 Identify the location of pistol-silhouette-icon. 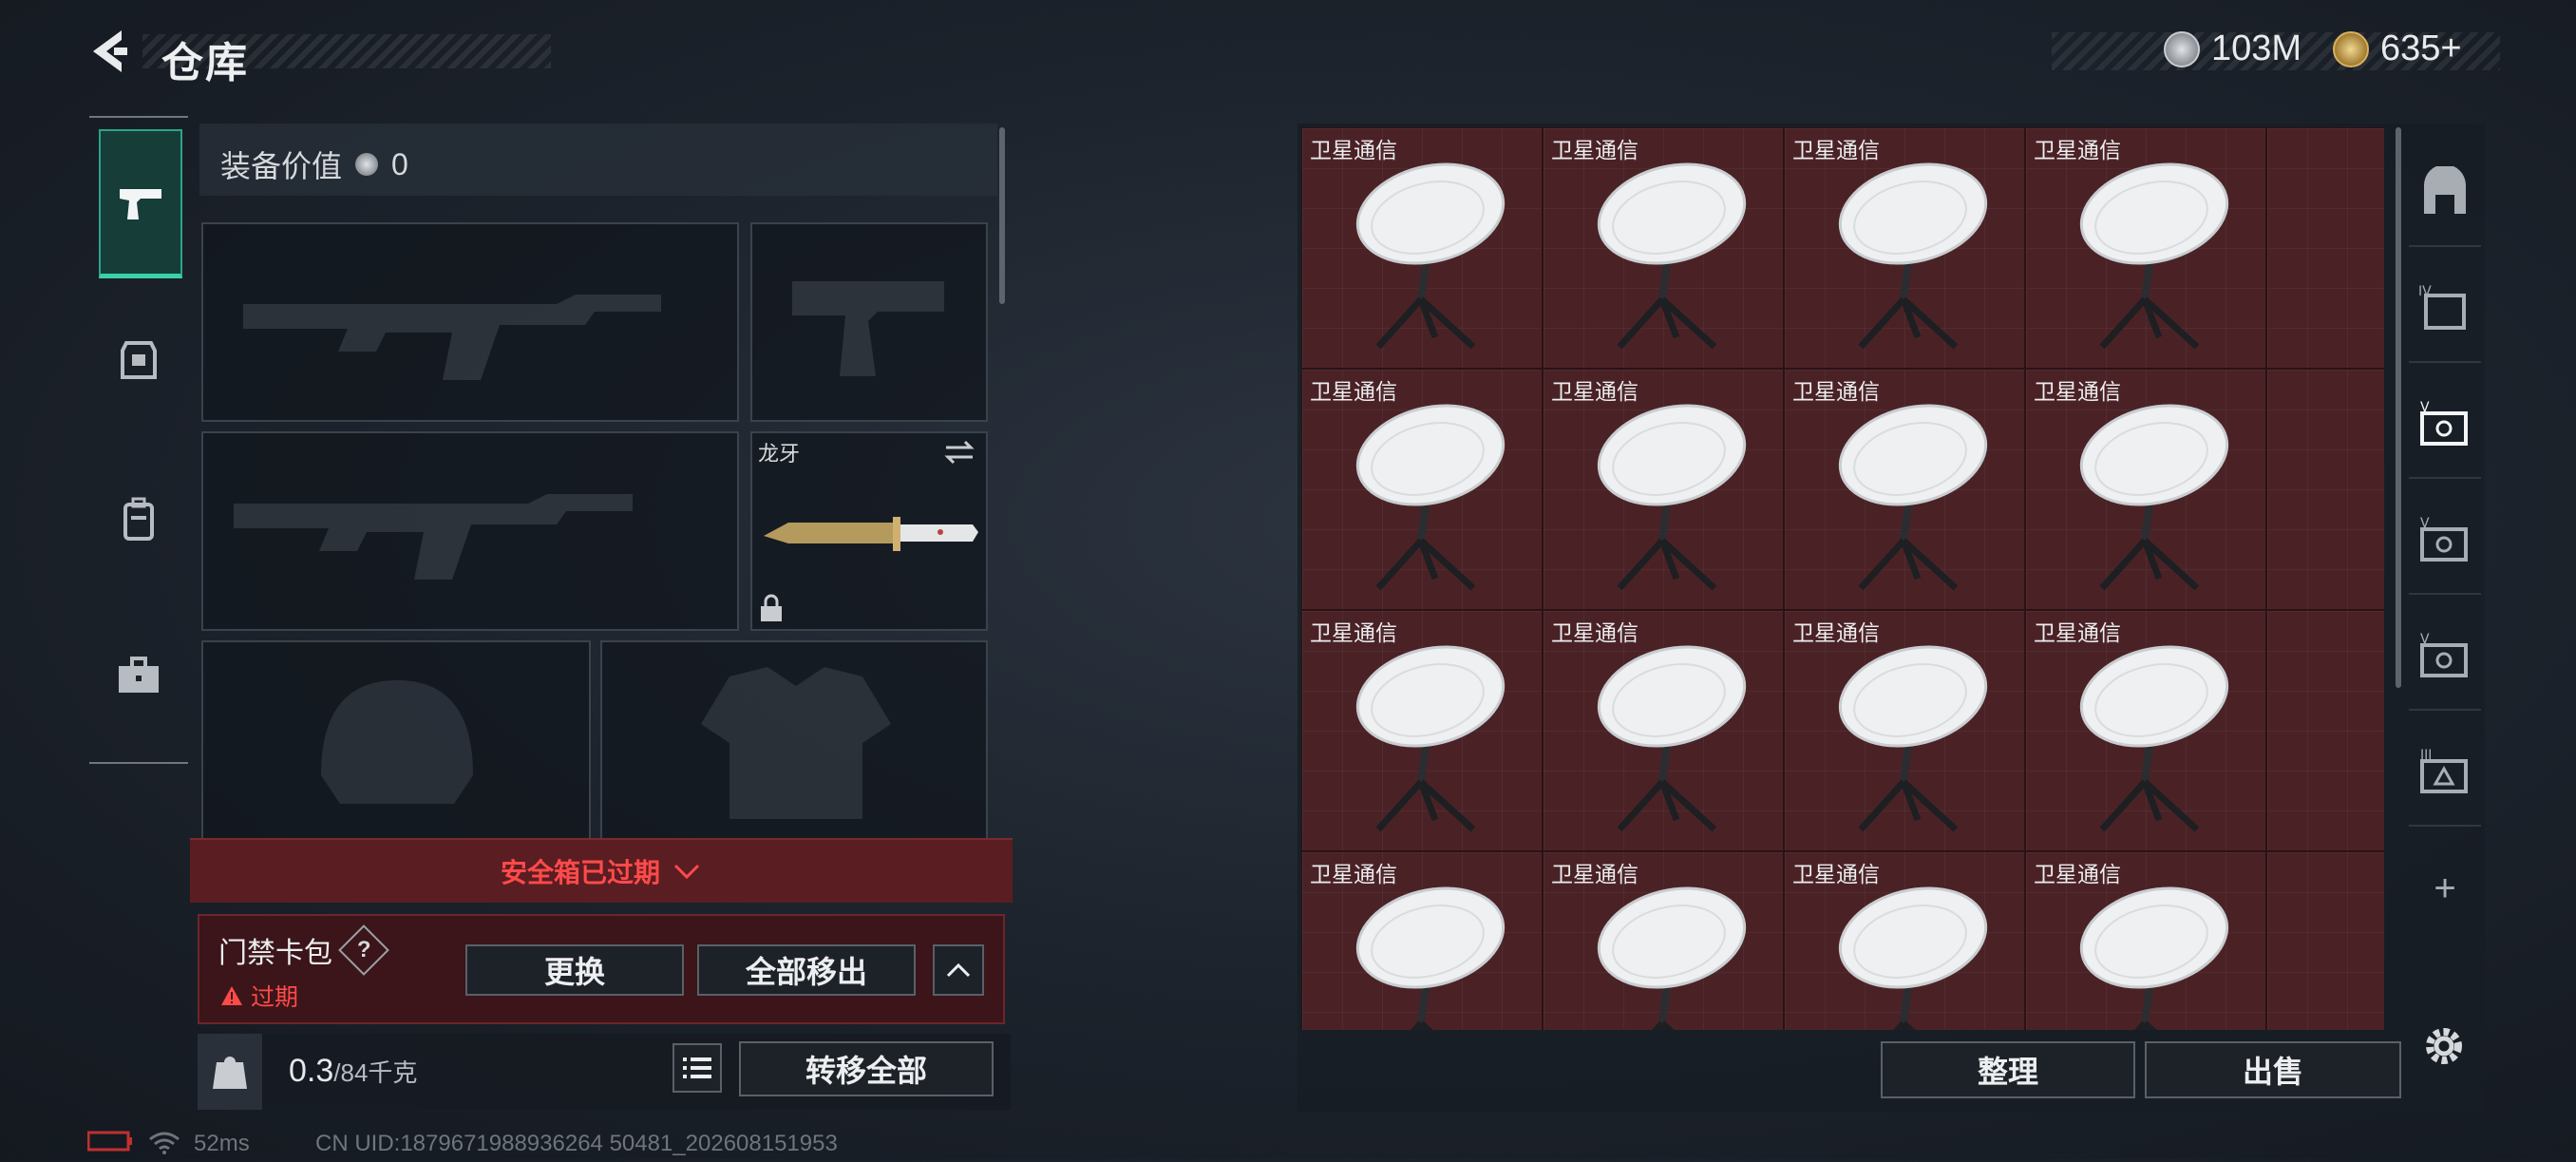
(868, 328).